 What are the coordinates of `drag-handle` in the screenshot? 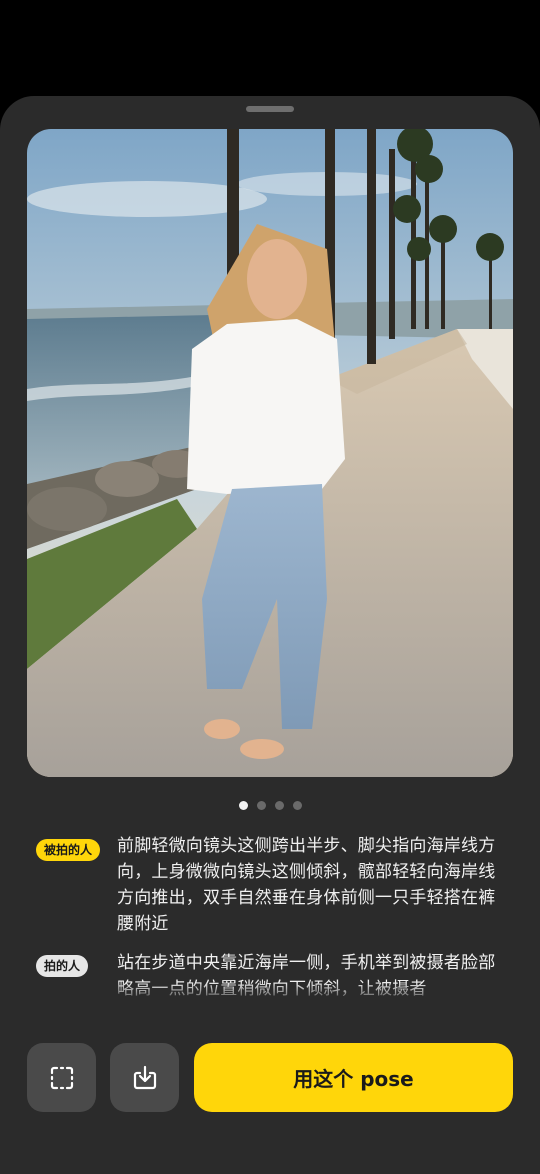 It's located at (270, 109).